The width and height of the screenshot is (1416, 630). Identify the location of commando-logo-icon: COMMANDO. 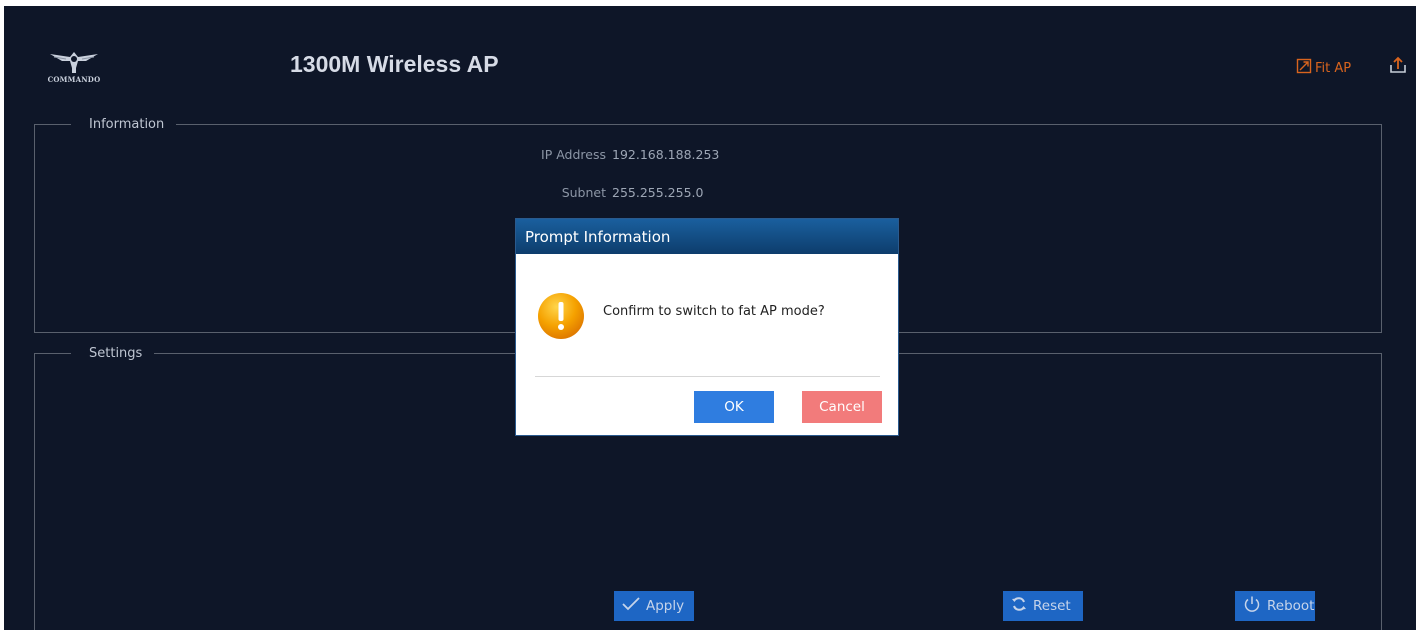
(74, 68).